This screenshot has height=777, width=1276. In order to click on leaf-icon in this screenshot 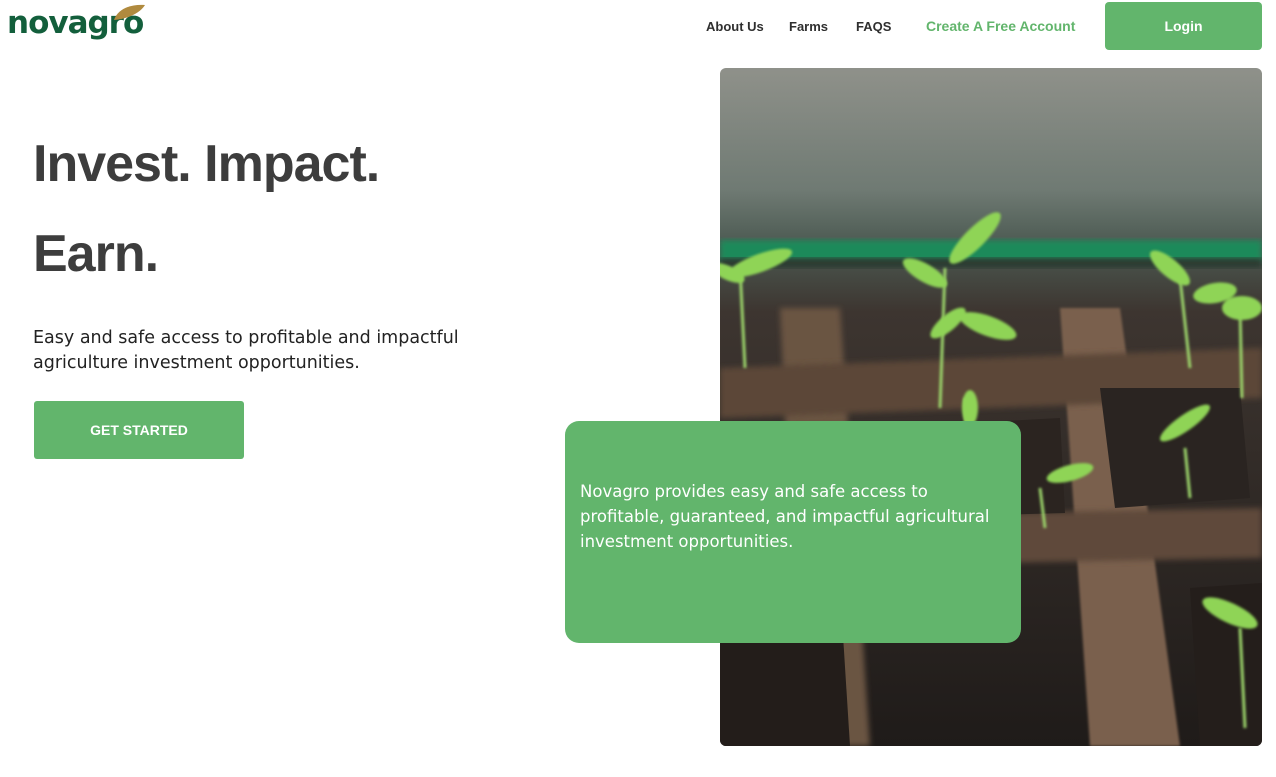, I will do `click(129, 12)`.